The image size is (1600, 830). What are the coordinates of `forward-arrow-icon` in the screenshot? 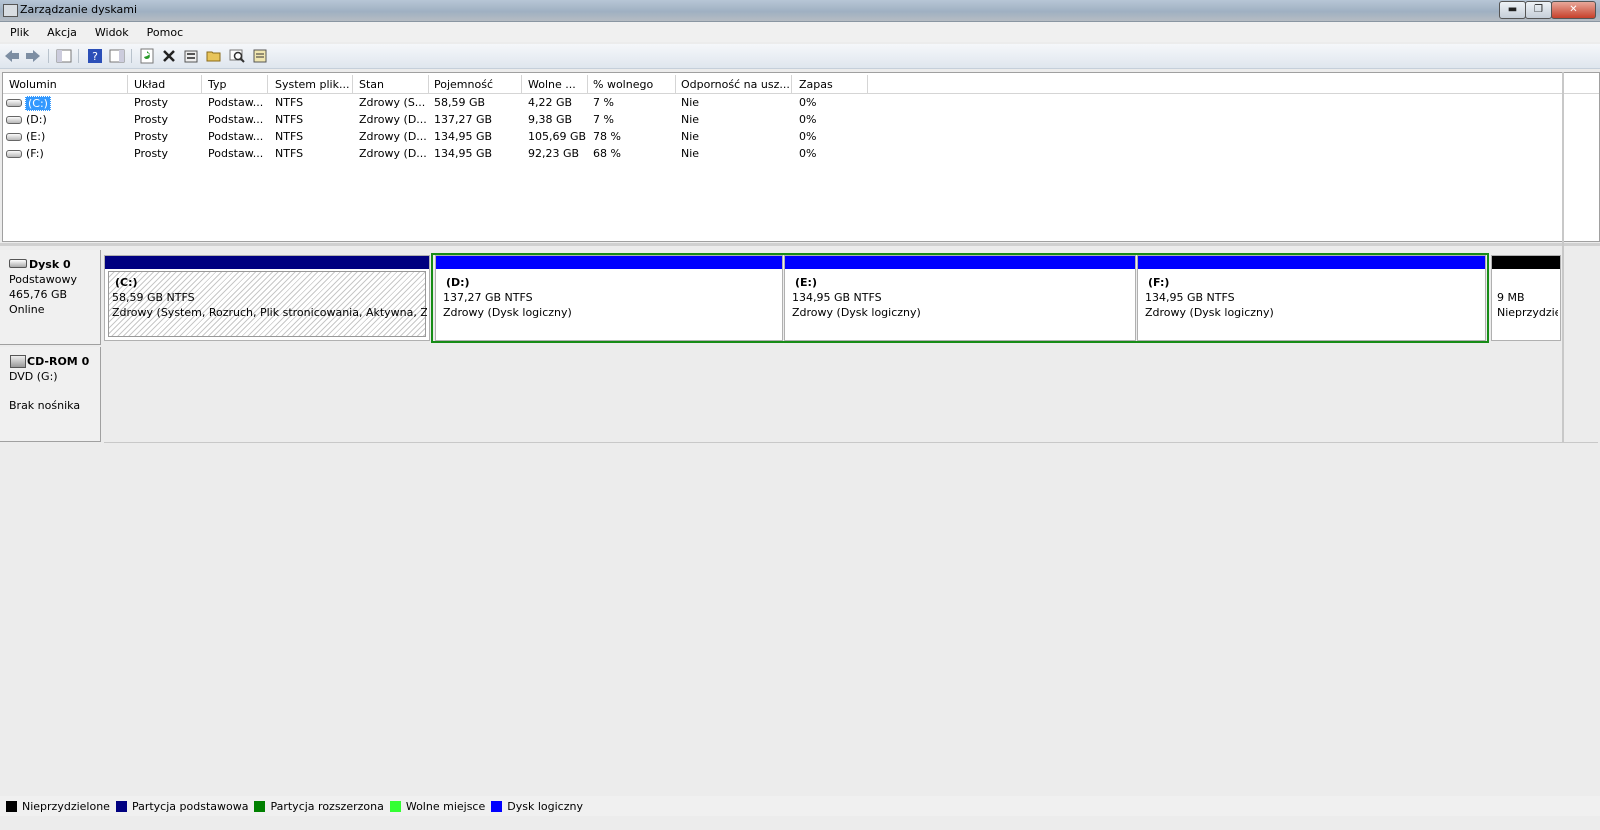 It's located at (33, 56).